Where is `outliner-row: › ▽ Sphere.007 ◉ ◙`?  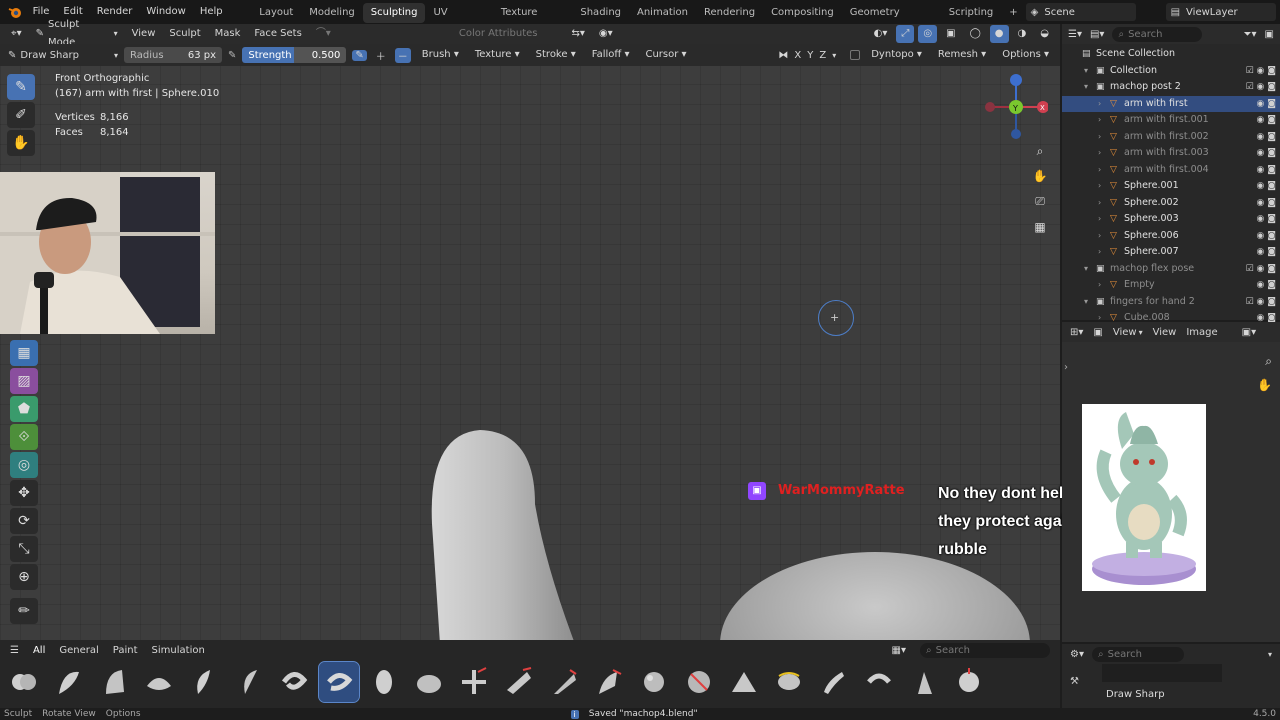
outliner-row: › ▽ Sphere.007 ◉ ◙ is located at coordinates (1171, 252).